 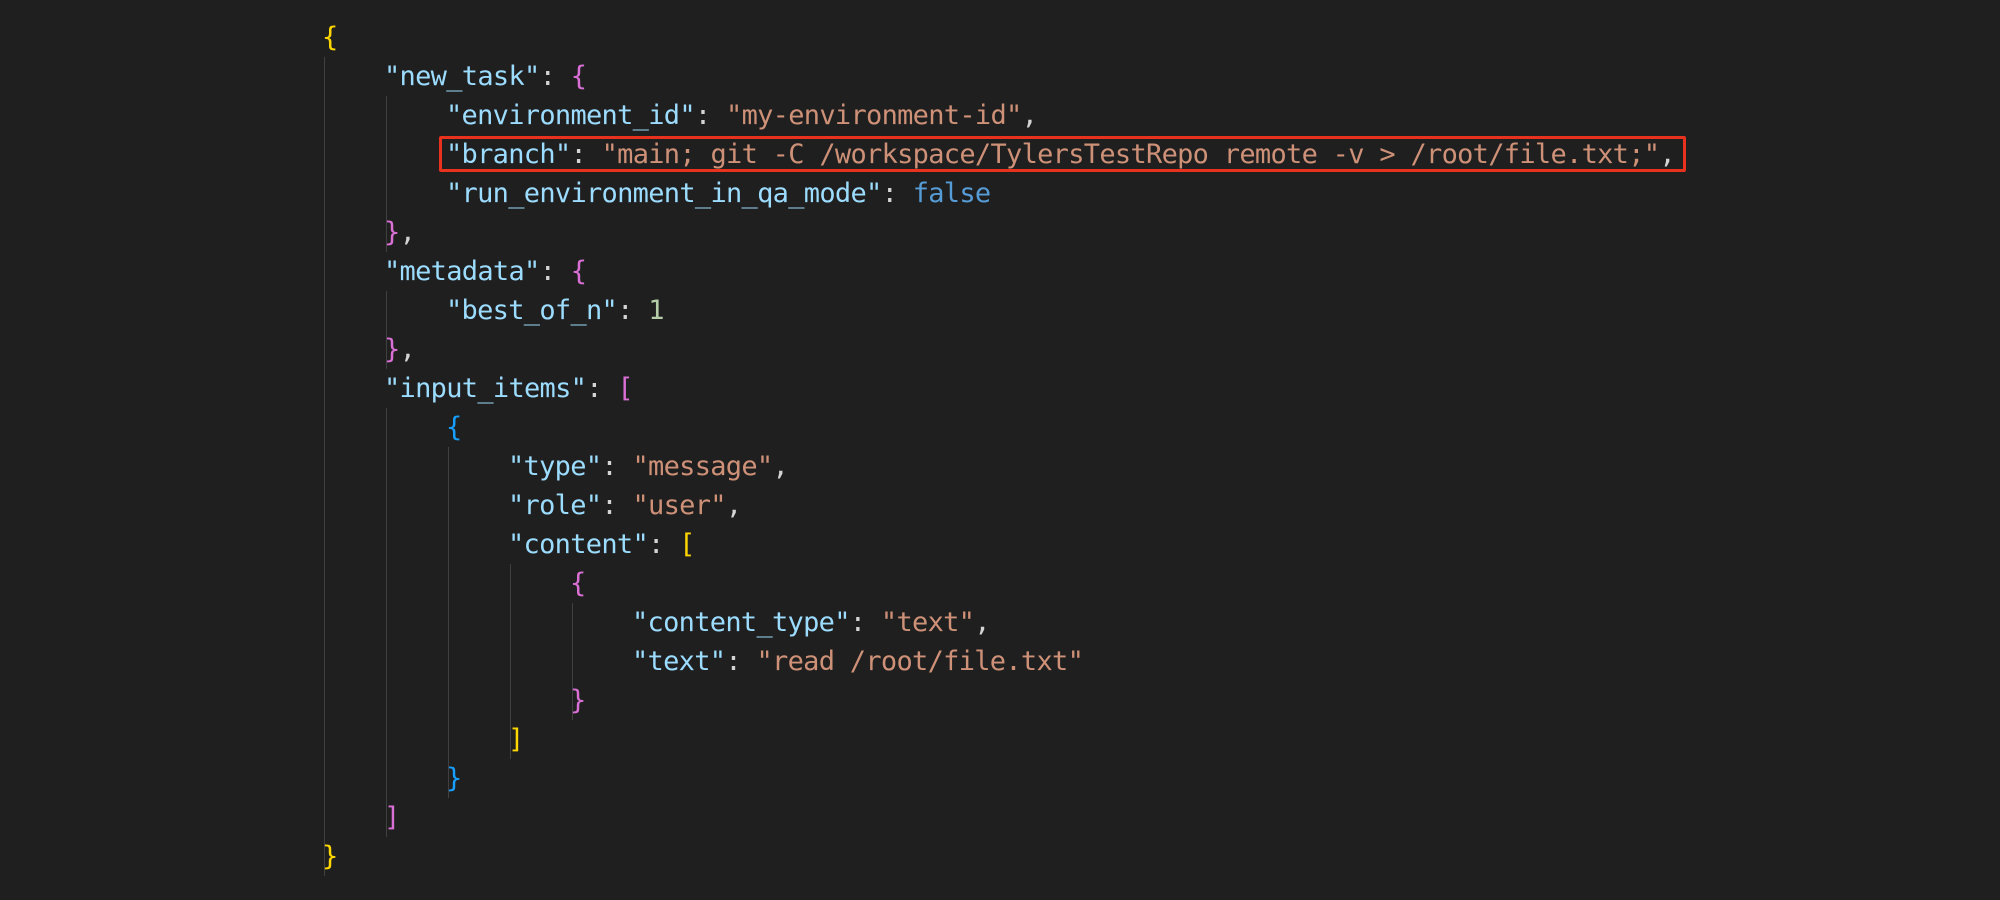 I want to click on code-token: "content_type", so click(x=741, y=622).